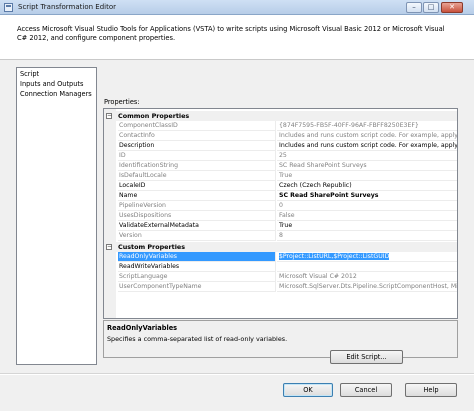 This screenshot has width=474, height=411. What do you see at coordinates (367, 267) in the screenshot?
I see `property-value` at bounding box center [367, 267].